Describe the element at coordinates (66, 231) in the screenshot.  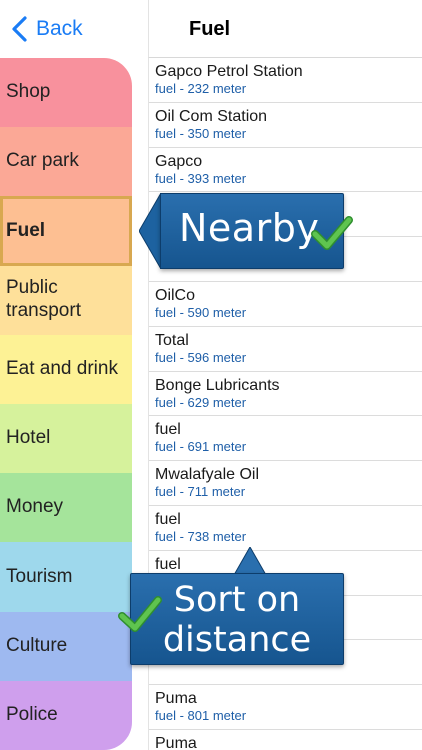
I see `category-item: Fuel` at that location.